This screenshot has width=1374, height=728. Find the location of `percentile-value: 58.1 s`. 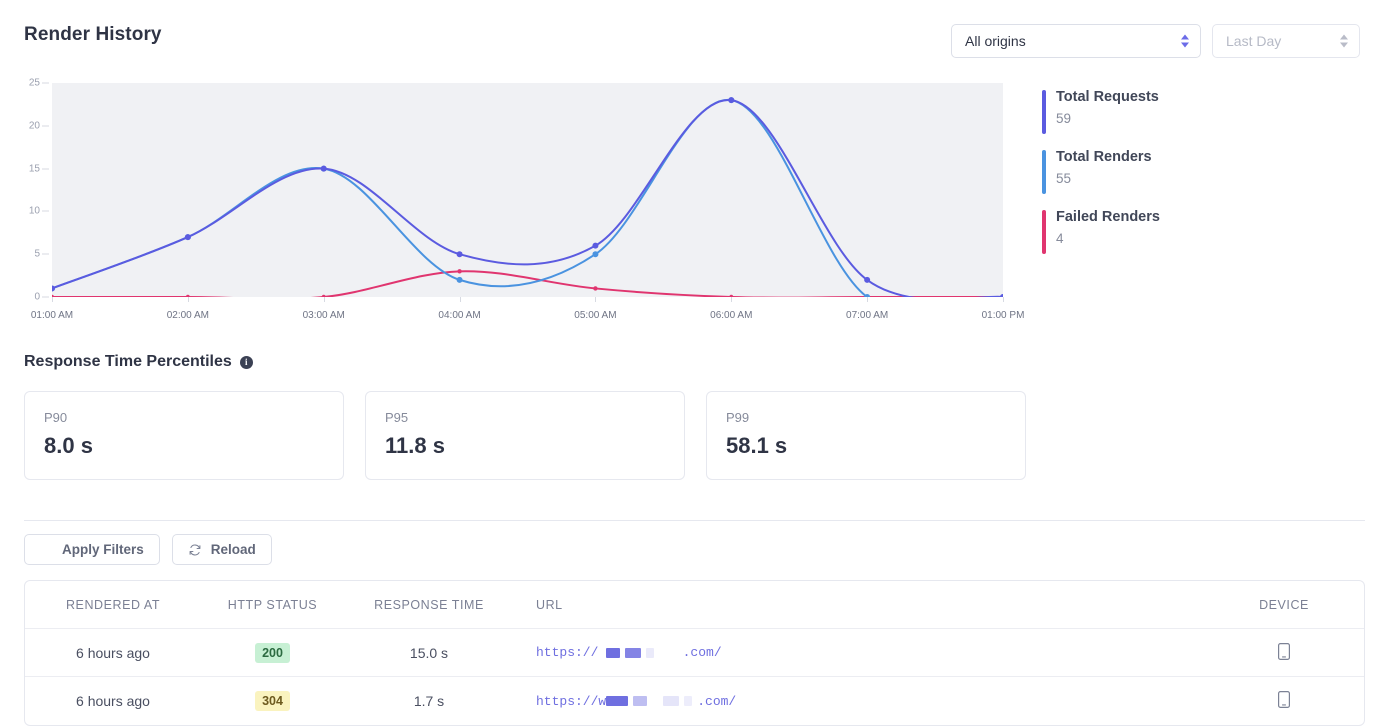

percentile-value: 58.1 s is located at coordinates (757, 445).